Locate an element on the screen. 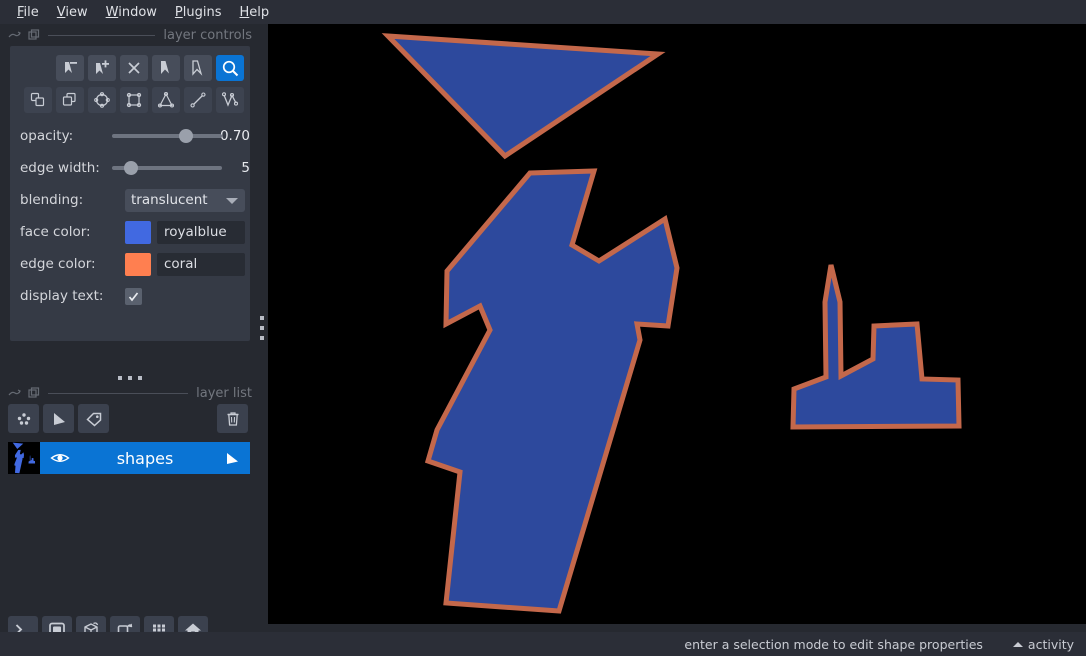  edge-color-value: coral is located at coordinates (201, 264).